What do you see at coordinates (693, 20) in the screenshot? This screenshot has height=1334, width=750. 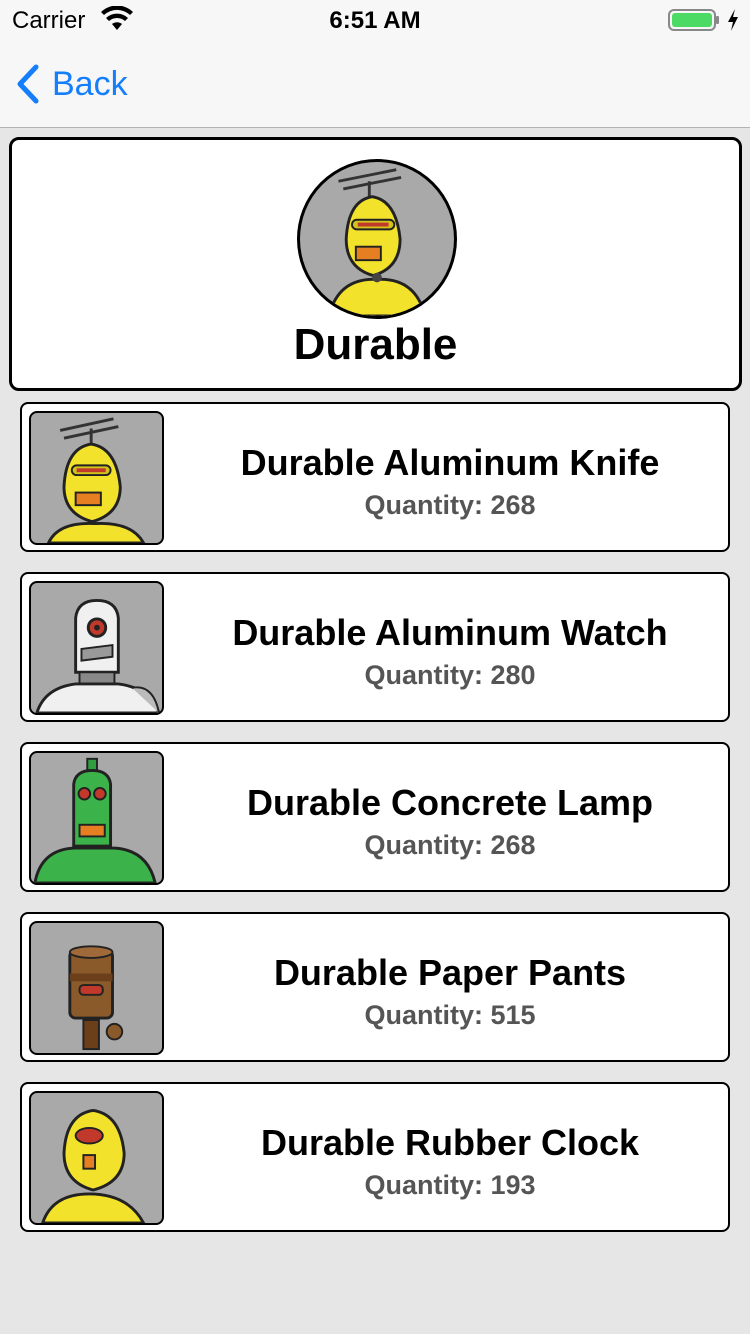 I see `battery-icon` at bounding box center [693, 20].